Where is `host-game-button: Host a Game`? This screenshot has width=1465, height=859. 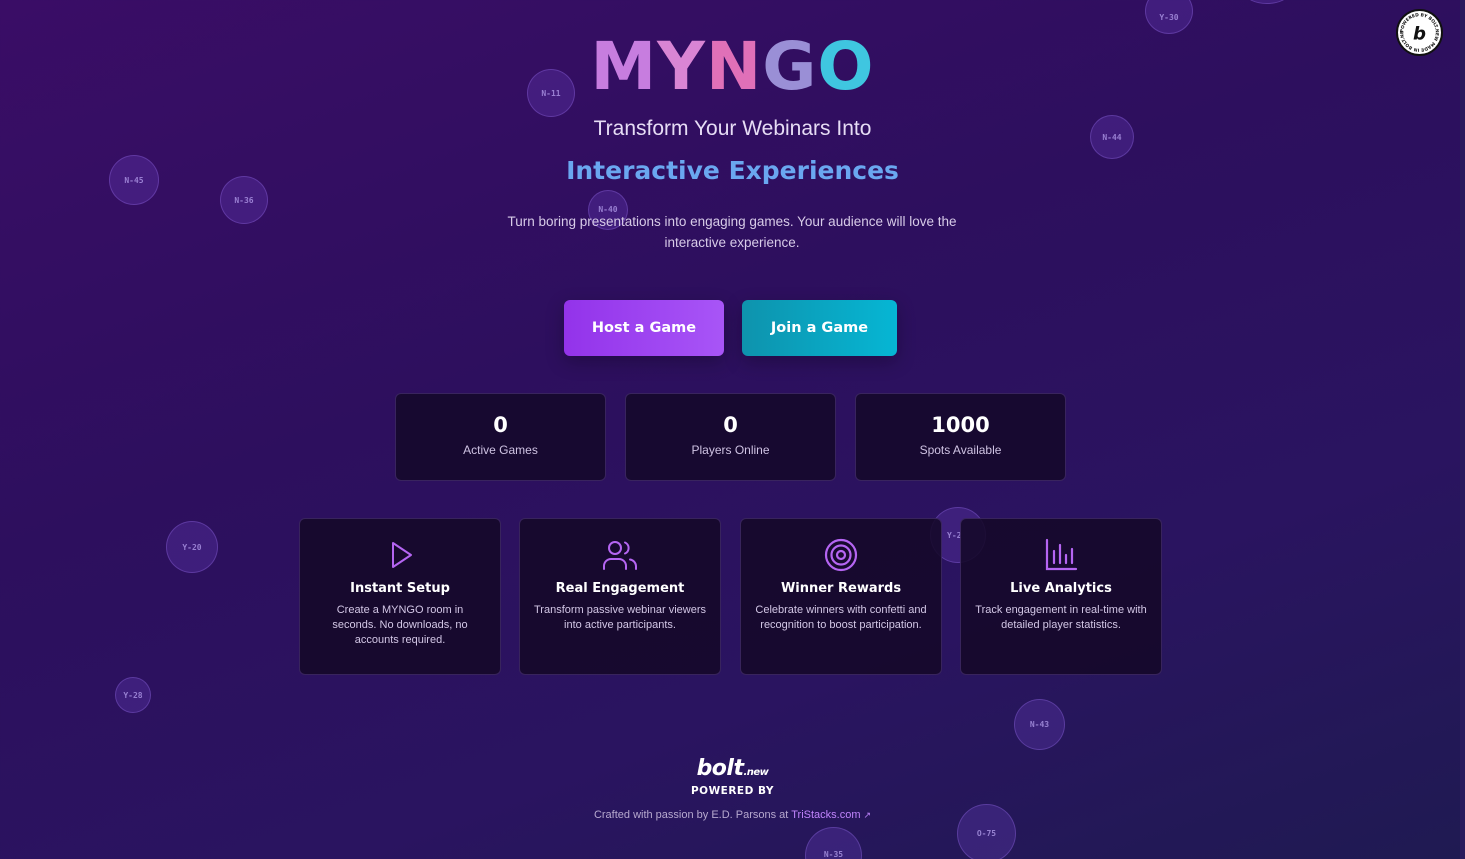 host-game-button: Host a Game is located at coordinates (644, 328).